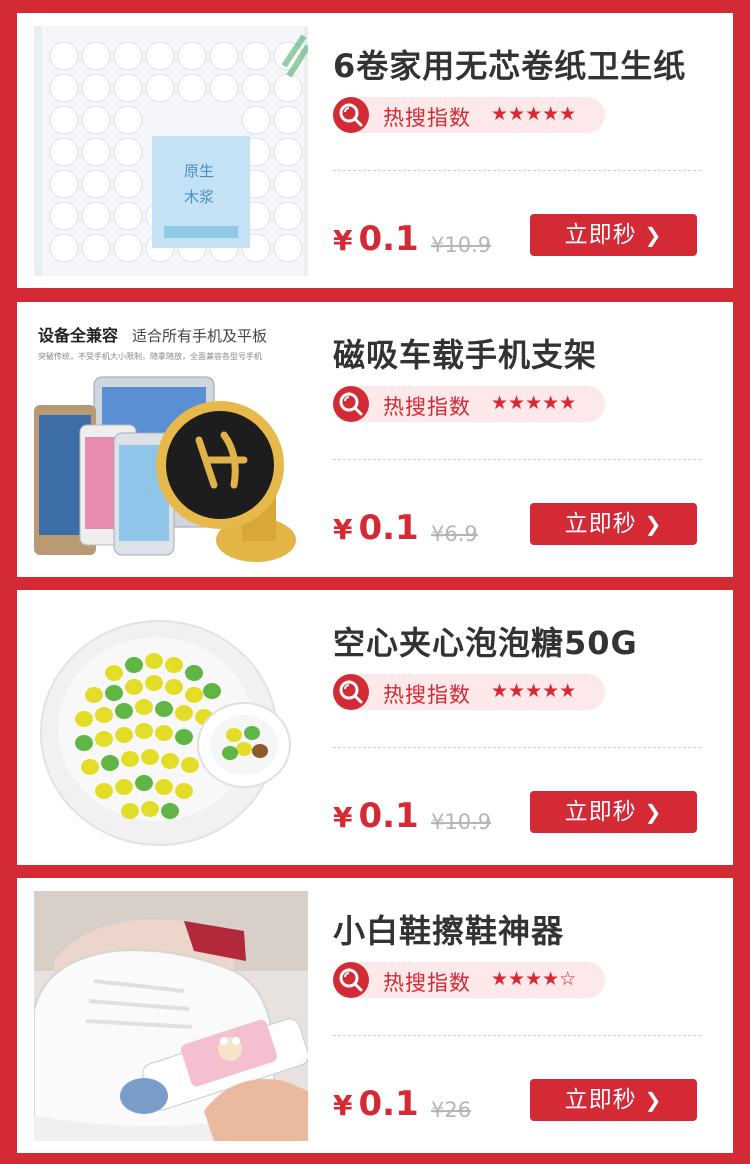  I want to click on tissue-pack-illustration: 原生 木浆, so click(171, 151).